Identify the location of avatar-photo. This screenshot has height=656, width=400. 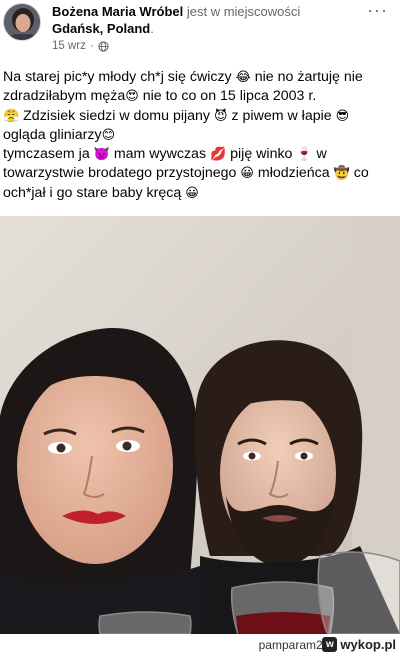
(22, 22).